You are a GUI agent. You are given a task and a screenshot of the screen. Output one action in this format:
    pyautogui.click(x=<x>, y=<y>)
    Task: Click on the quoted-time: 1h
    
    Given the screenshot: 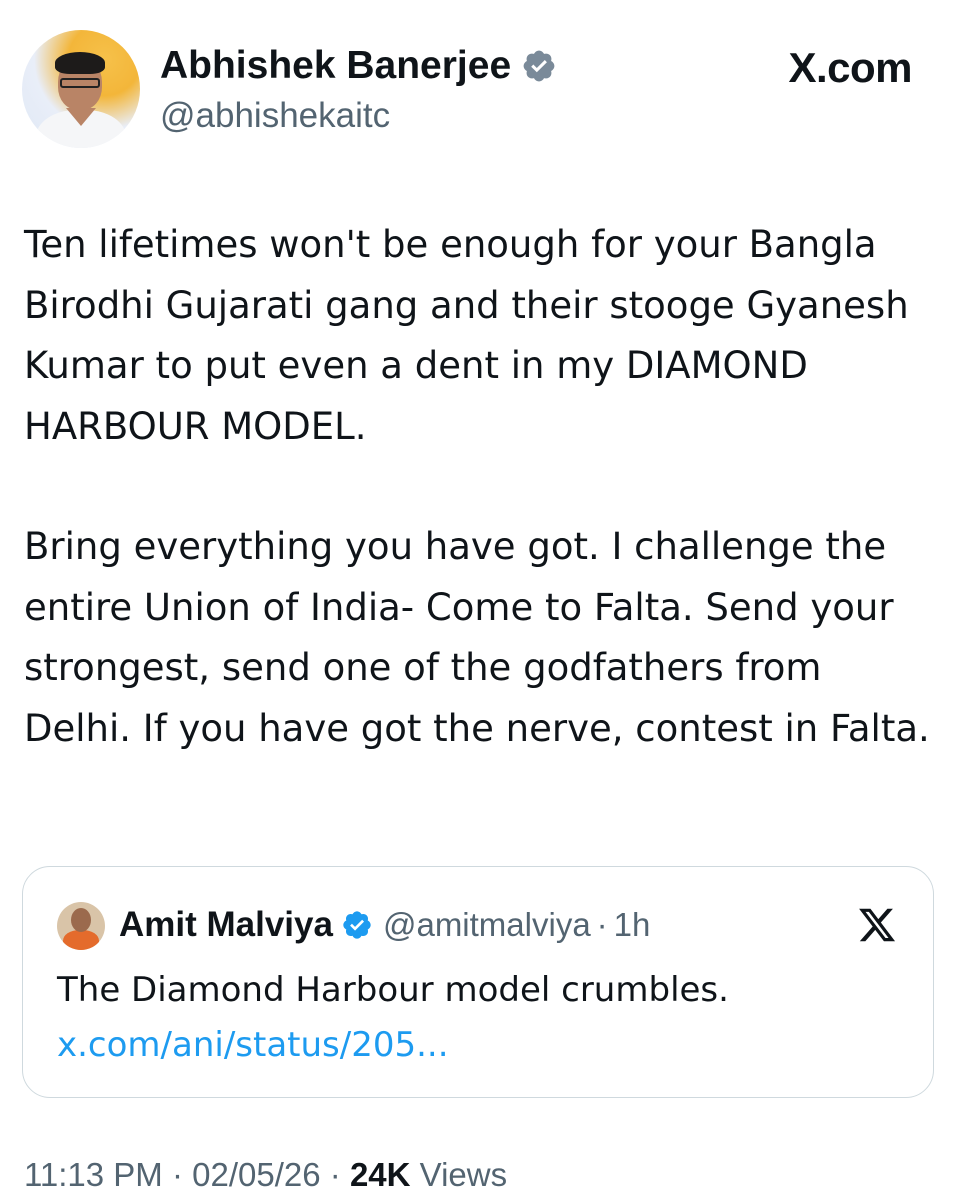 What is the action you would take?
    pyautogui.click(x=632, y=924)
    